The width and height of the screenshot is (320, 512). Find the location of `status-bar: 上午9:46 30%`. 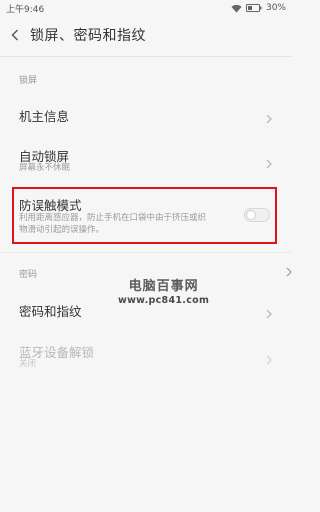

status-bar: 上午9:46 30% is located at coordinates (146, 8).